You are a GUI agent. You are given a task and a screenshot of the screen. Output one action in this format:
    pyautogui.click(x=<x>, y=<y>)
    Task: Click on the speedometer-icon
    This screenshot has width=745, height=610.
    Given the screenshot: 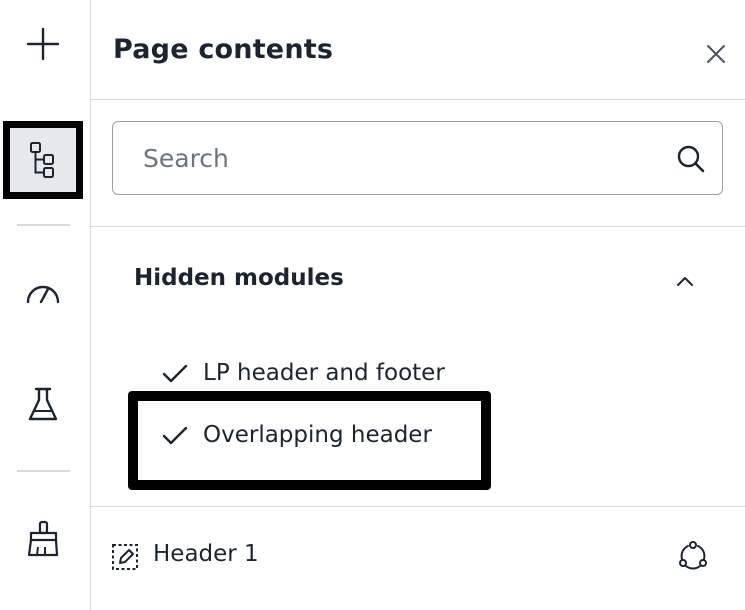 What is the action you would take?
    pyautogui.click(x=43, y=294)
    